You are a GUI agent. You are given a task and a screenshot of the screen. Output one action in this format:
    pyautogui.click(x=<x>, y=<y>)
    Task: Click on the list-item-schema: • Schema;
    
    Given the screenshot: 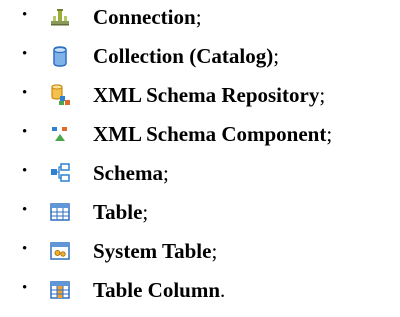 What is the action you would take?
    pyautogui.click(x=200, y=175)
    